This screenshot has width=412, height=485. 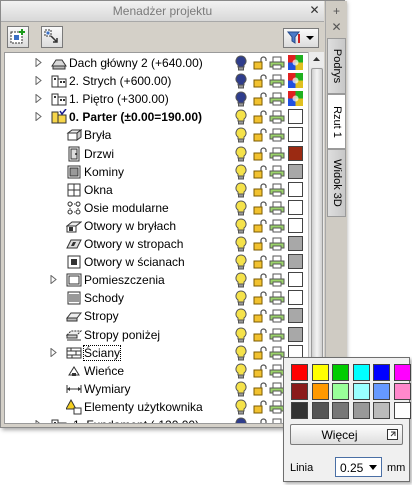 What do you see at coordinates (336, 183) in the screenshot?
I see `tab-widok-3d: Widok 3D` at bounding box center [336, 183].